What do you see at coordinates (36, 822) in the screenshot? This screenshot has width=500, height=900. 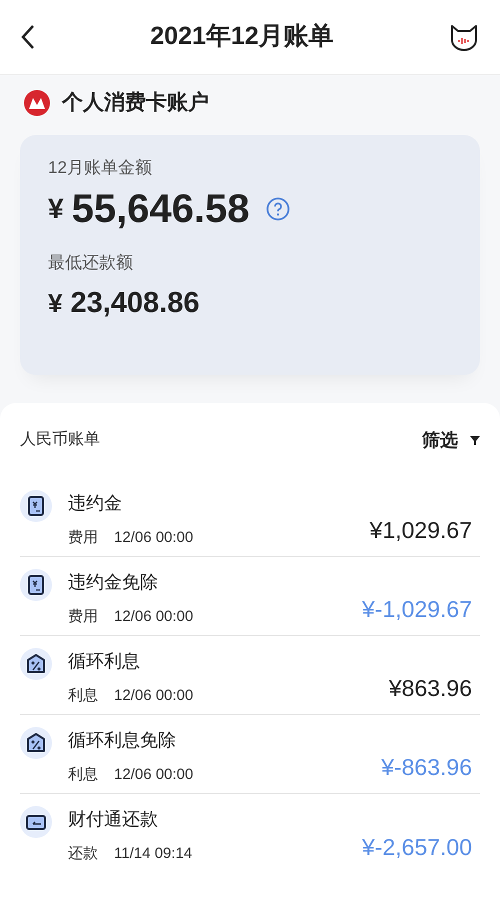 I see `card-icon` at bounding box center [36, 822].